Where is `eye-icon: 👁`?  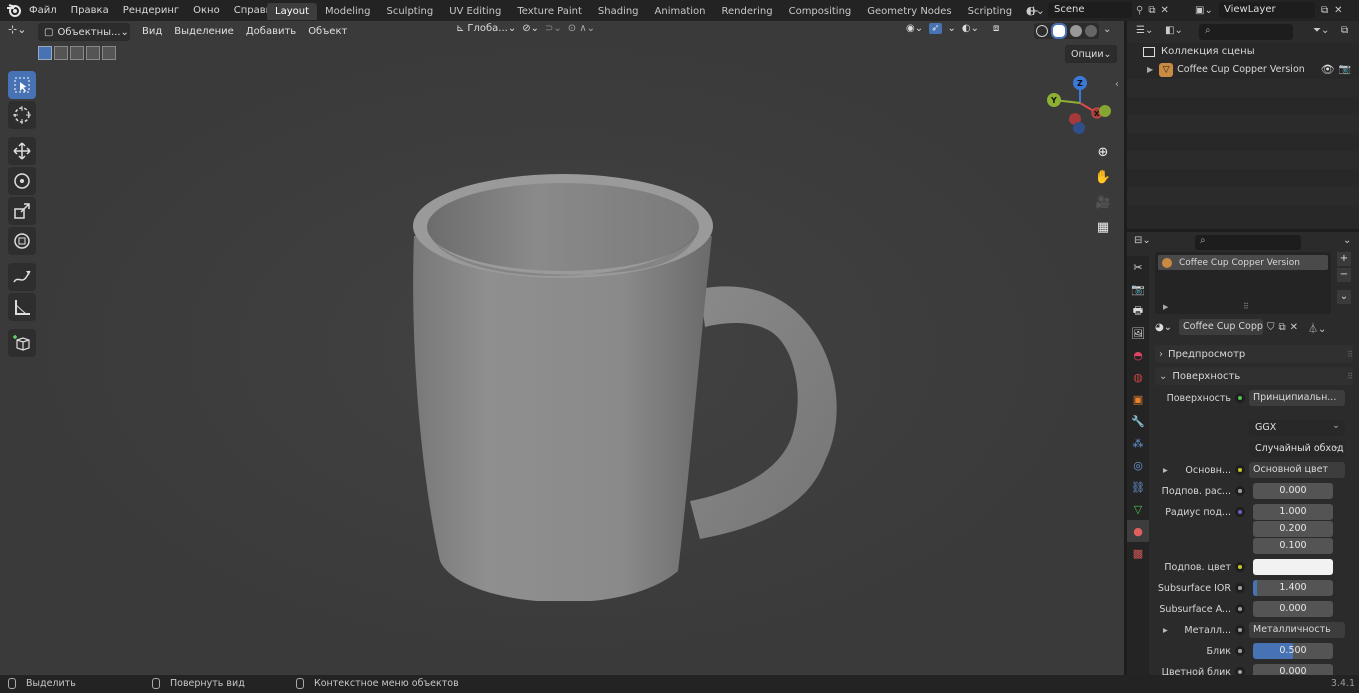 eye-icon: 👁 is located at coordinates (1328, 70).